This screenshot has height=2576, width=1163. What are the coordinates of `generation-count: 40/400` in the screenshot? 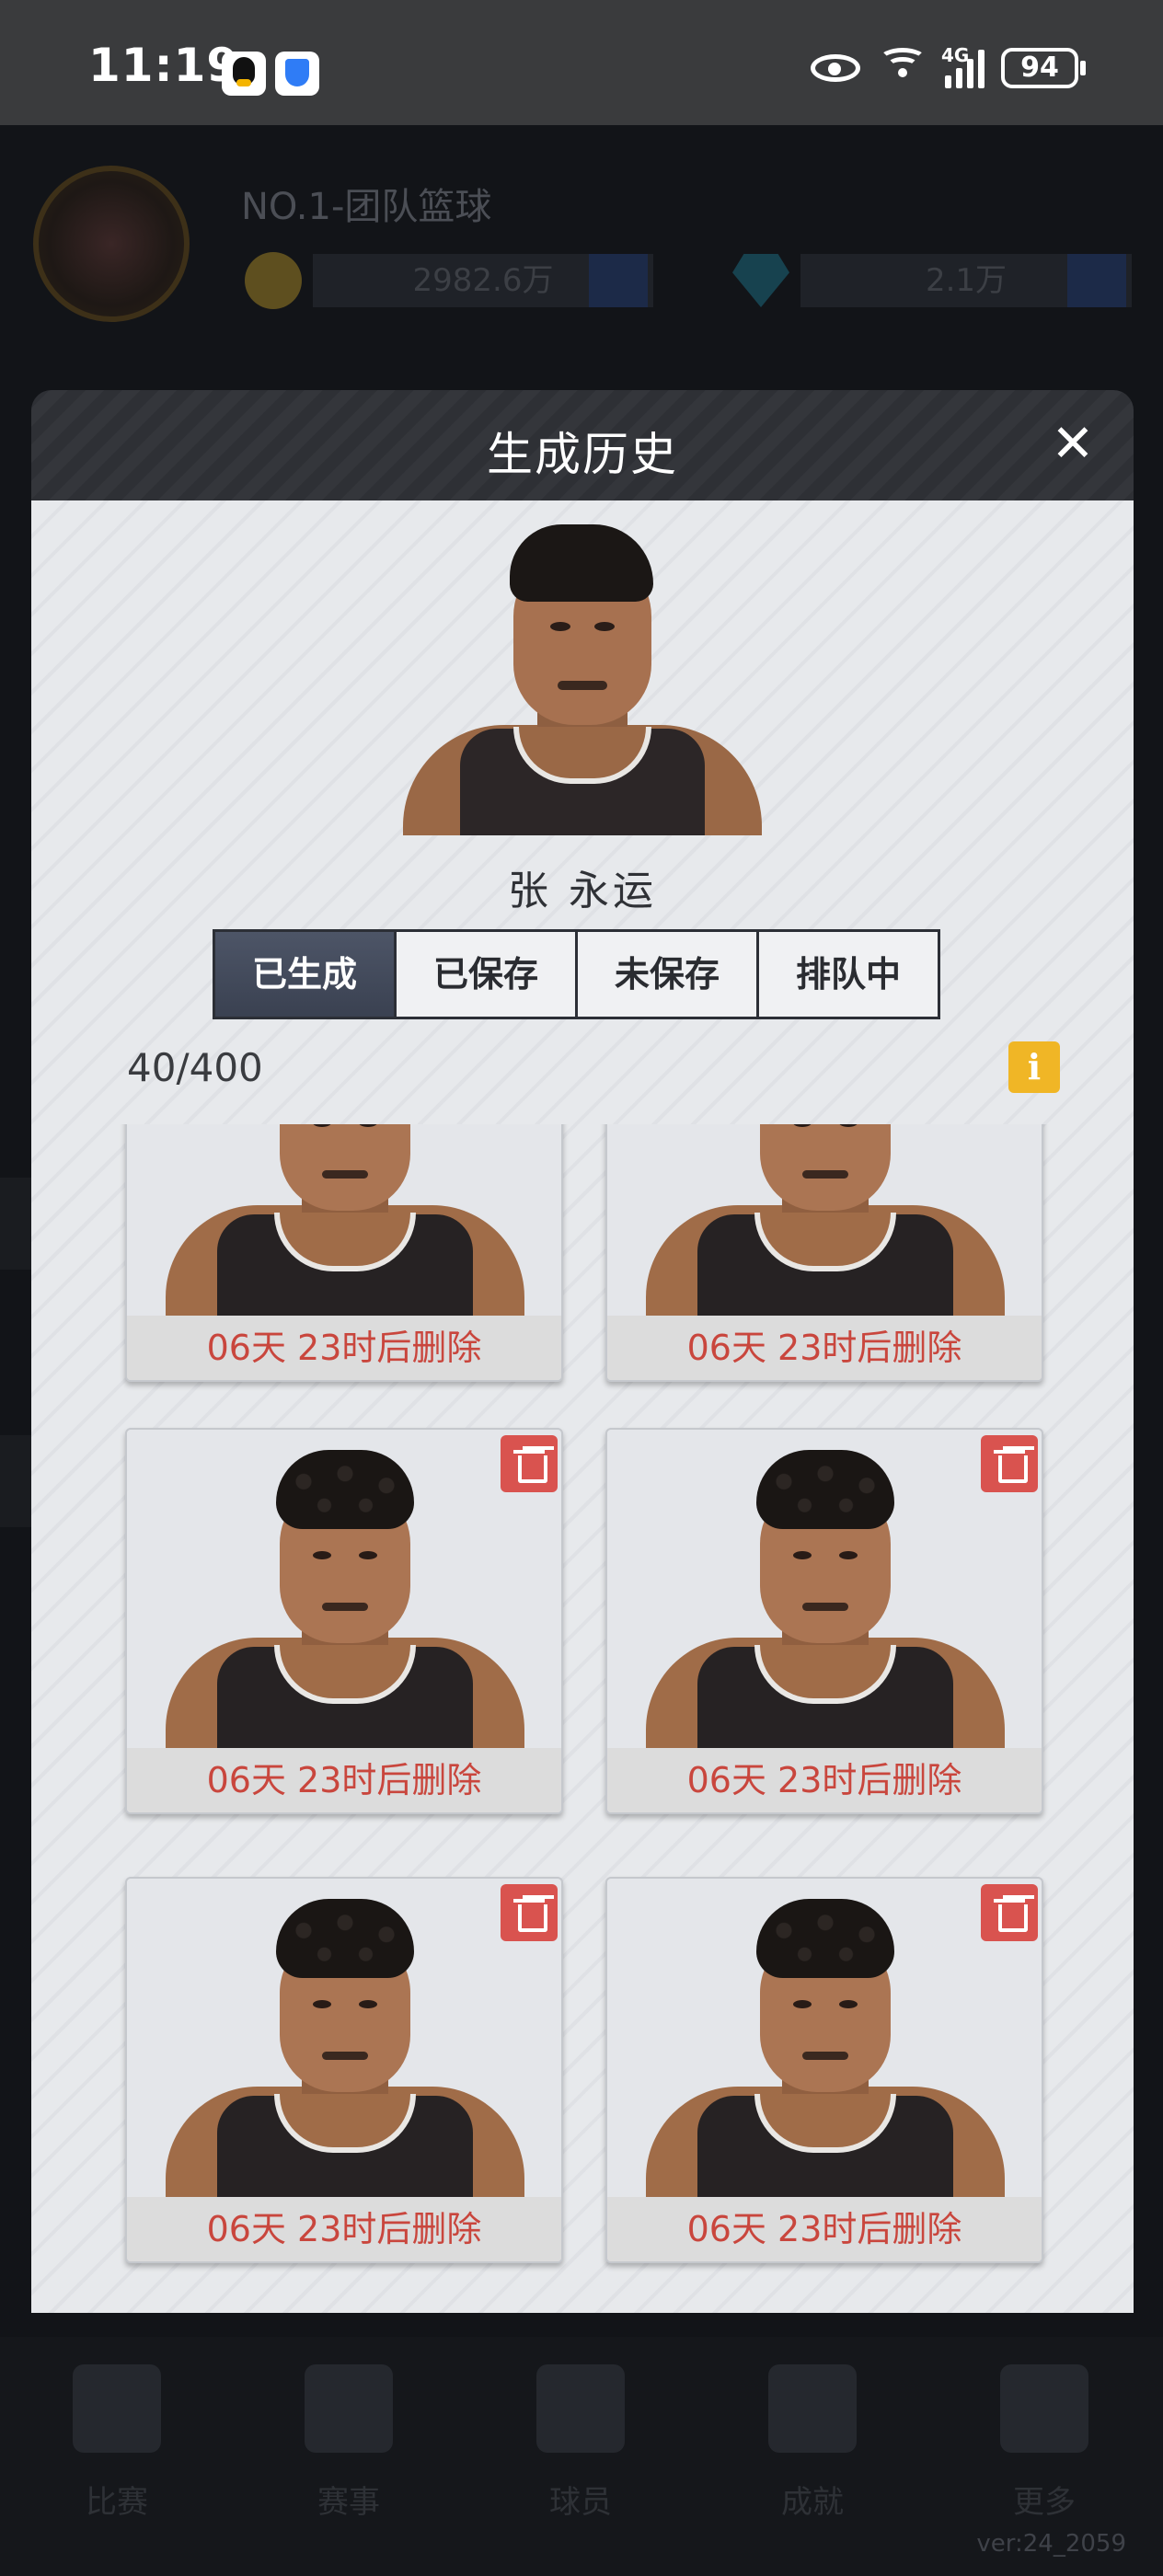 It's located at (195, 1067).